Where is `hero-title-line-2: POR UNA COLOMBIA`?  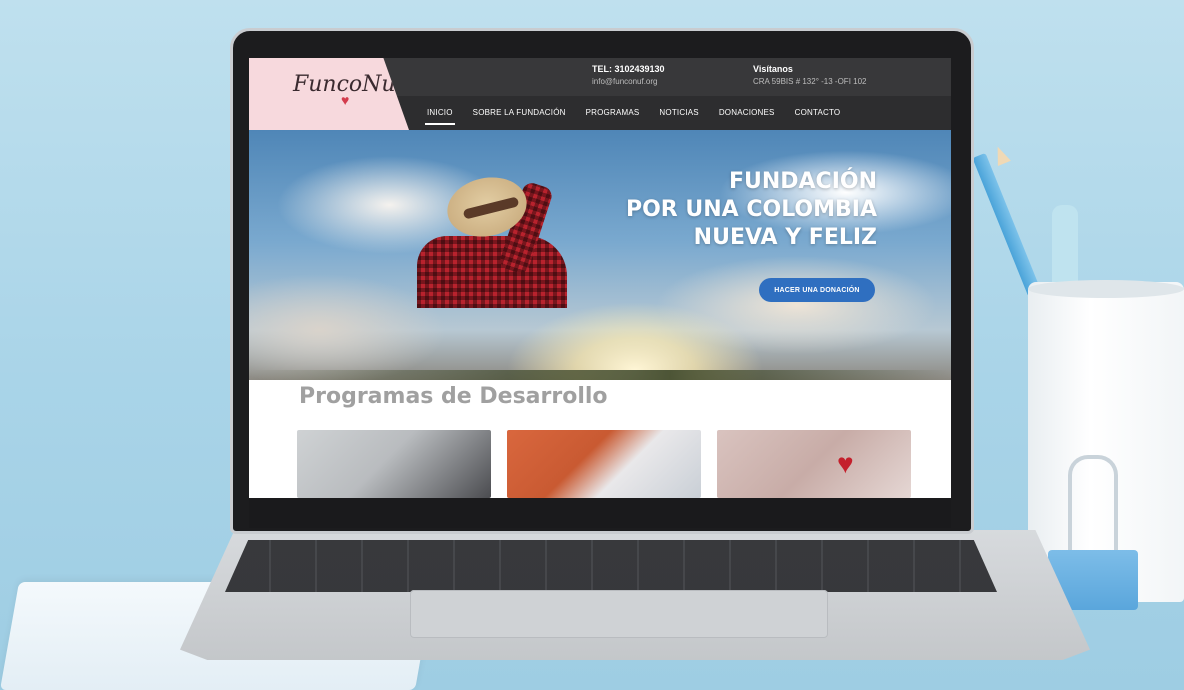
hero-title-line-2: POR UNA COLOMBIA is located at coordinates (751, 209).